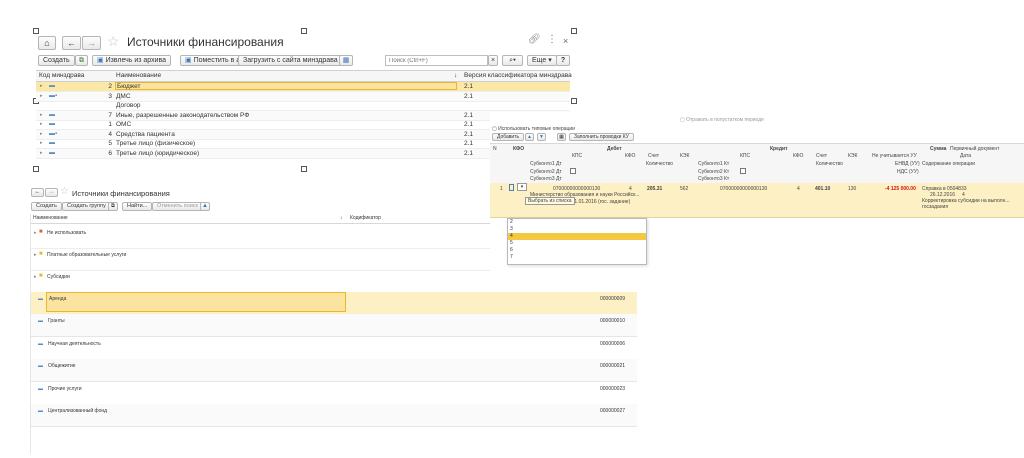 This screenshot has height=458, width=1024. I want to click on dropdown-option: 4, so click(577, 236).